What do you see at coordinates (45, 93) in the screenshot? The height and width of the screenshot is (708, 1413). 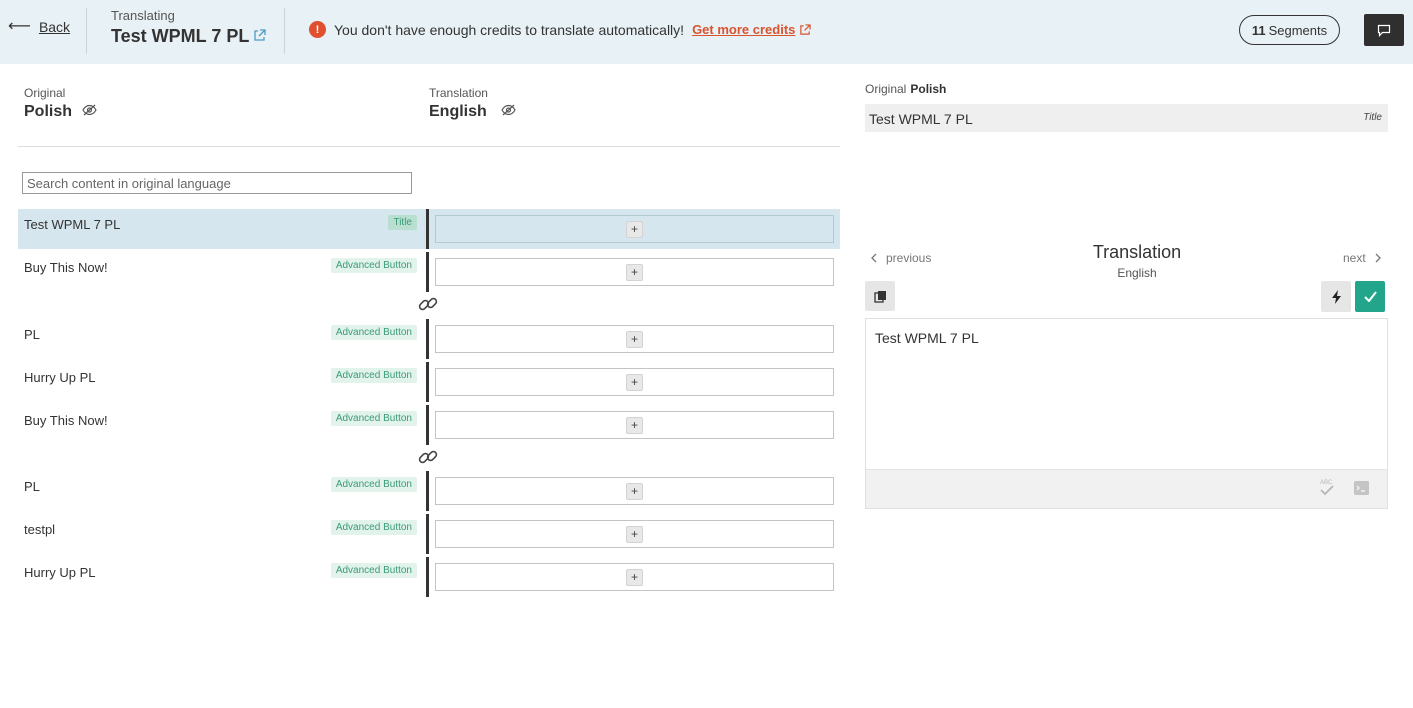 I see `original-label: Original` at bounding box center [45, 93].